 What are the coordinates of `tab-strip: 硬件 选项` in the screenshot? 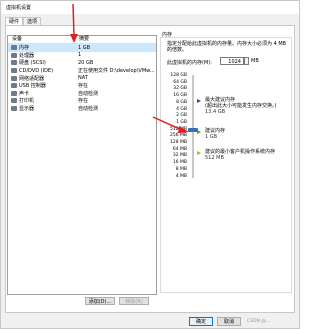 It's located at (23, 21).